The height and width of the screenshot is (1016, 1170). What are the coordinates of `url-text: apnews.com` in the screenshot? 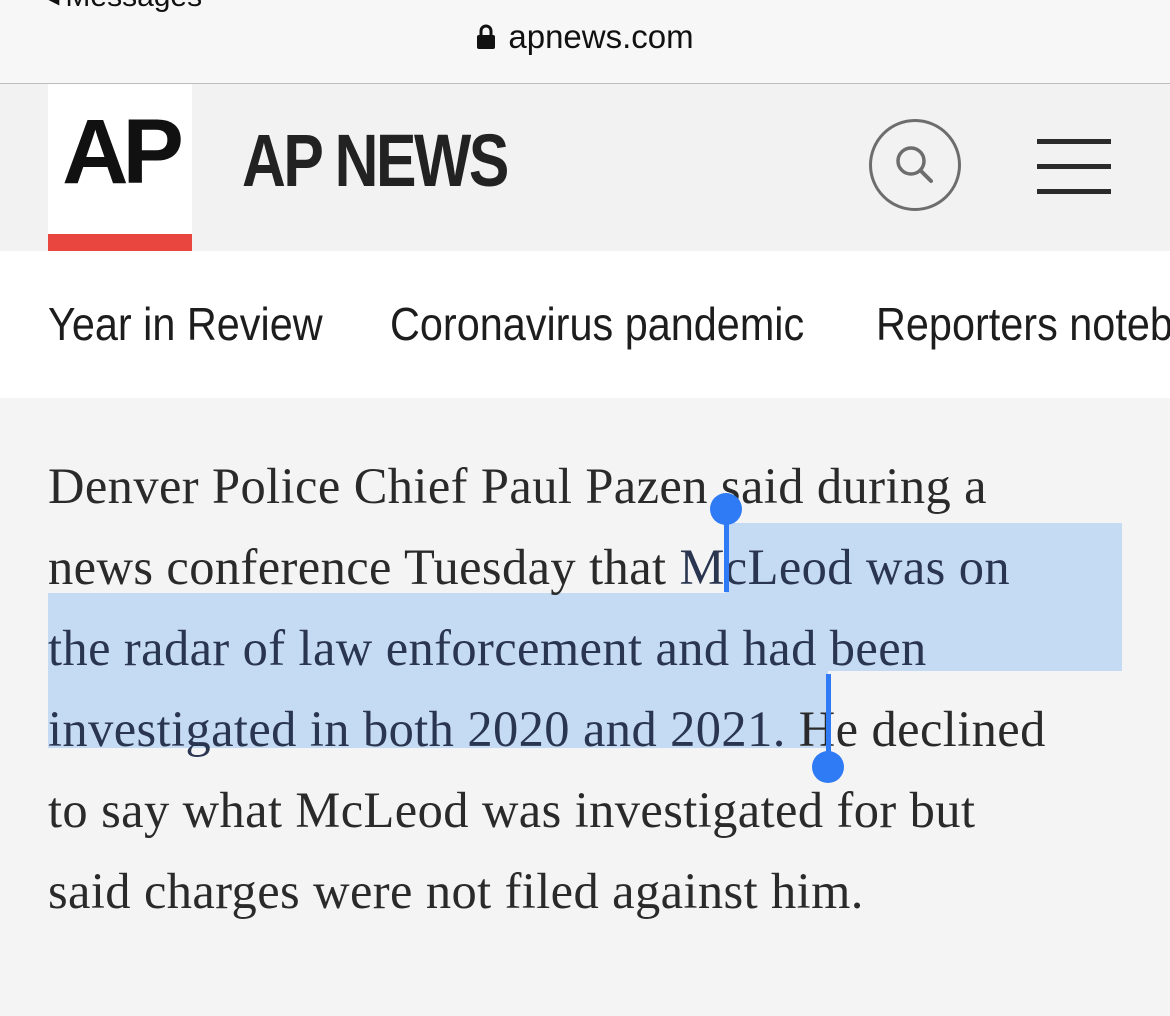 It's located at (601, 36).